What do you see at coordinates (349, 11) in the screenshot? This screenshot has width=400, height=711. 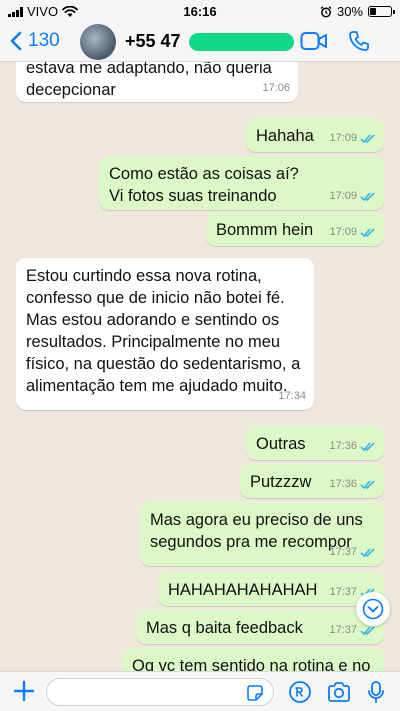 I see `battery-percent: 30%` at bounding box center [349, 11].